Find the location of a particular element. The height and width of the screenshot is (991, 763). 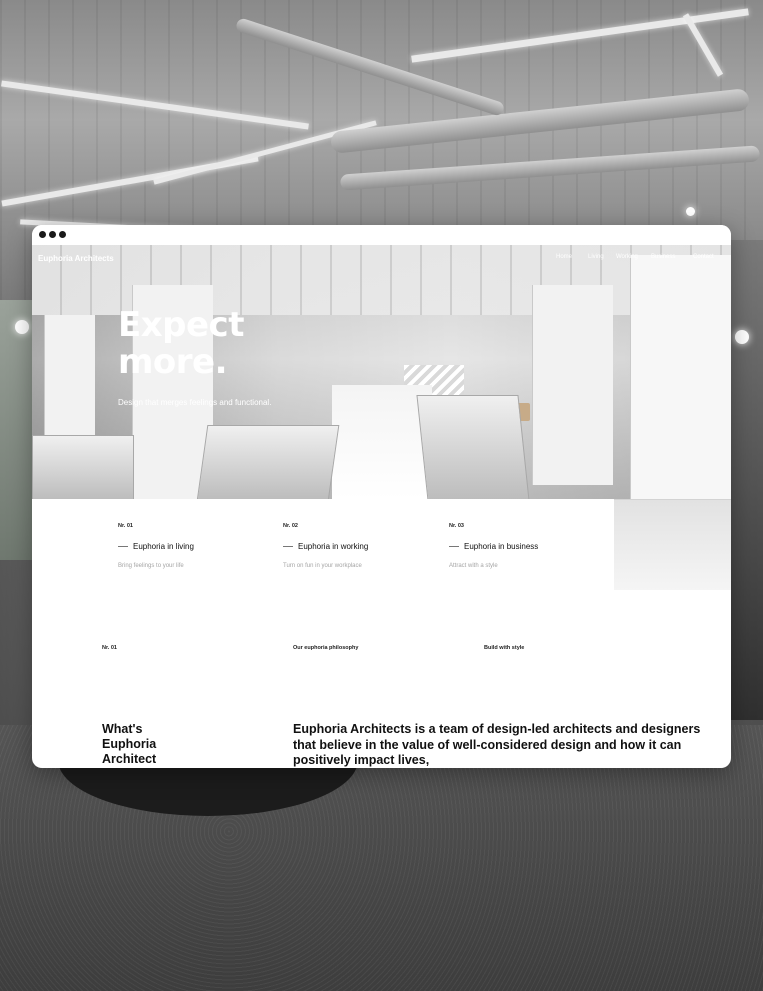

heading-line: Euphoria is located at coordinates (129, 744).